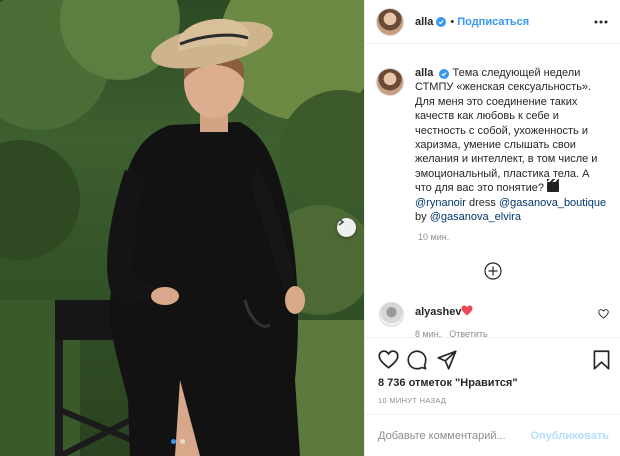 Image resolution: width=620 pixels, height=456 pixels. I want to click on red-heart-emoji, so click(467, 310).